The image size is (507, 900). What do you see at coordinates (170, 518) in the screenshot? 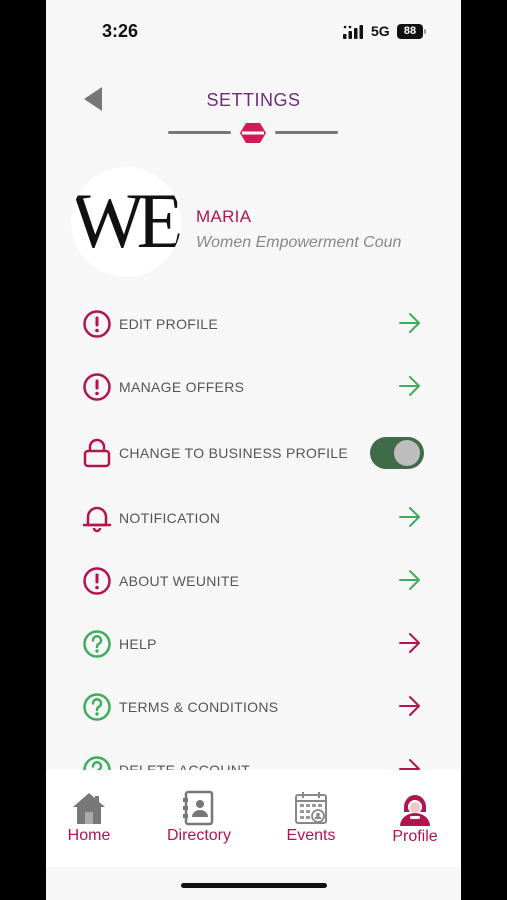
I see `menu-label: NOTIFICATION` at bounding box center [170, 518].